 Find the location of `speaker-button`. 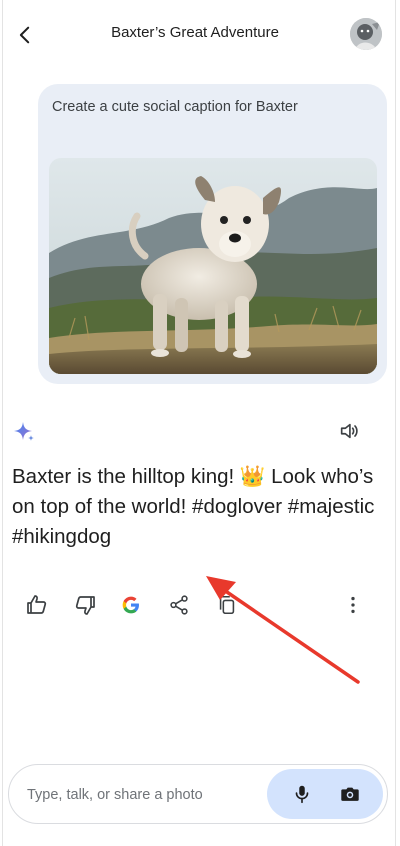

speaker-button is located at coordinates (350, 432).